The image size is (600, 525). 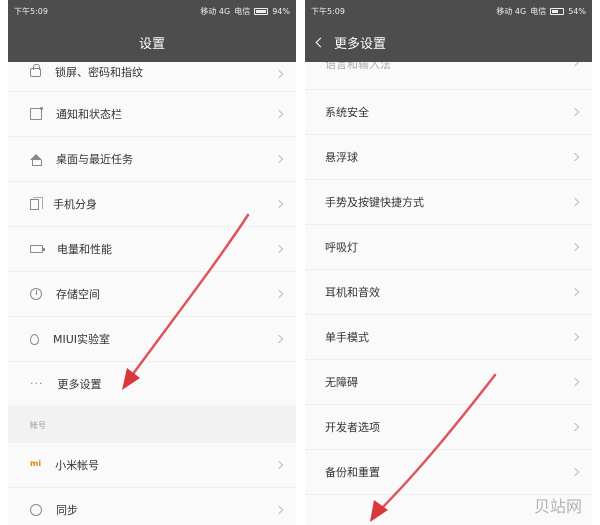 What do you see at coordinates (189, 296) in the screenshot?
I see `arrow-to-more-settings` at bounding box center [189, 296].